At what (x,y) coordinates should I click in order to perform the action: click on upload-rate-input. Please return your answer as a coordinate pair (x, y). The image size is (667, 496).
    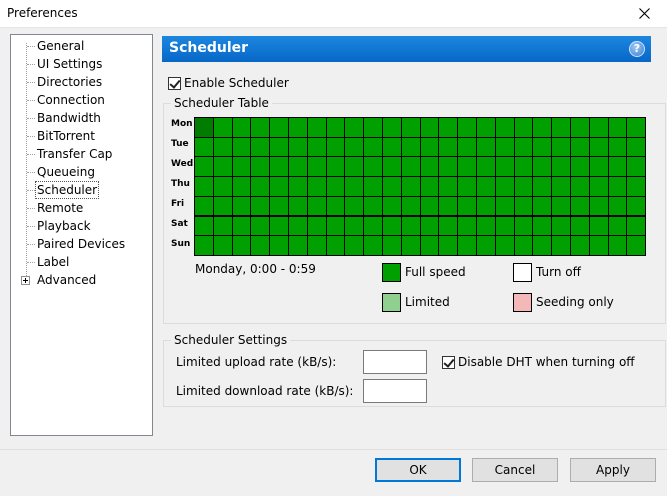
    Looking at the image, I should click on (395, 362).